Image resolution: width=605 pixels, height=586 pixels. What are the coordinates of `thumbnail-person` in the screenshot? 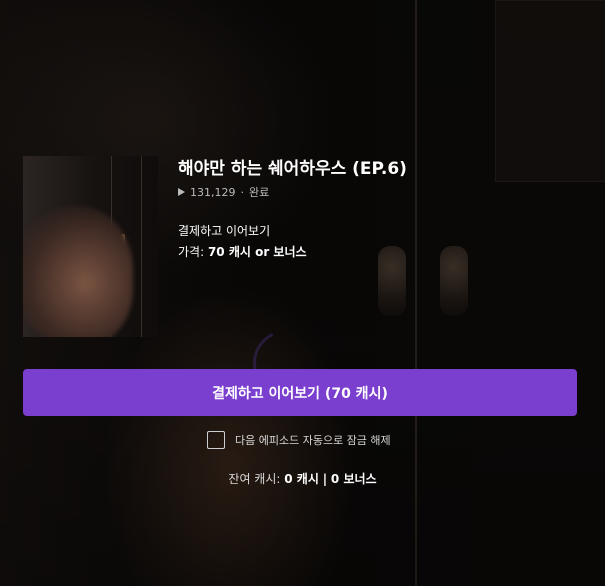 It's located at (78, 271).